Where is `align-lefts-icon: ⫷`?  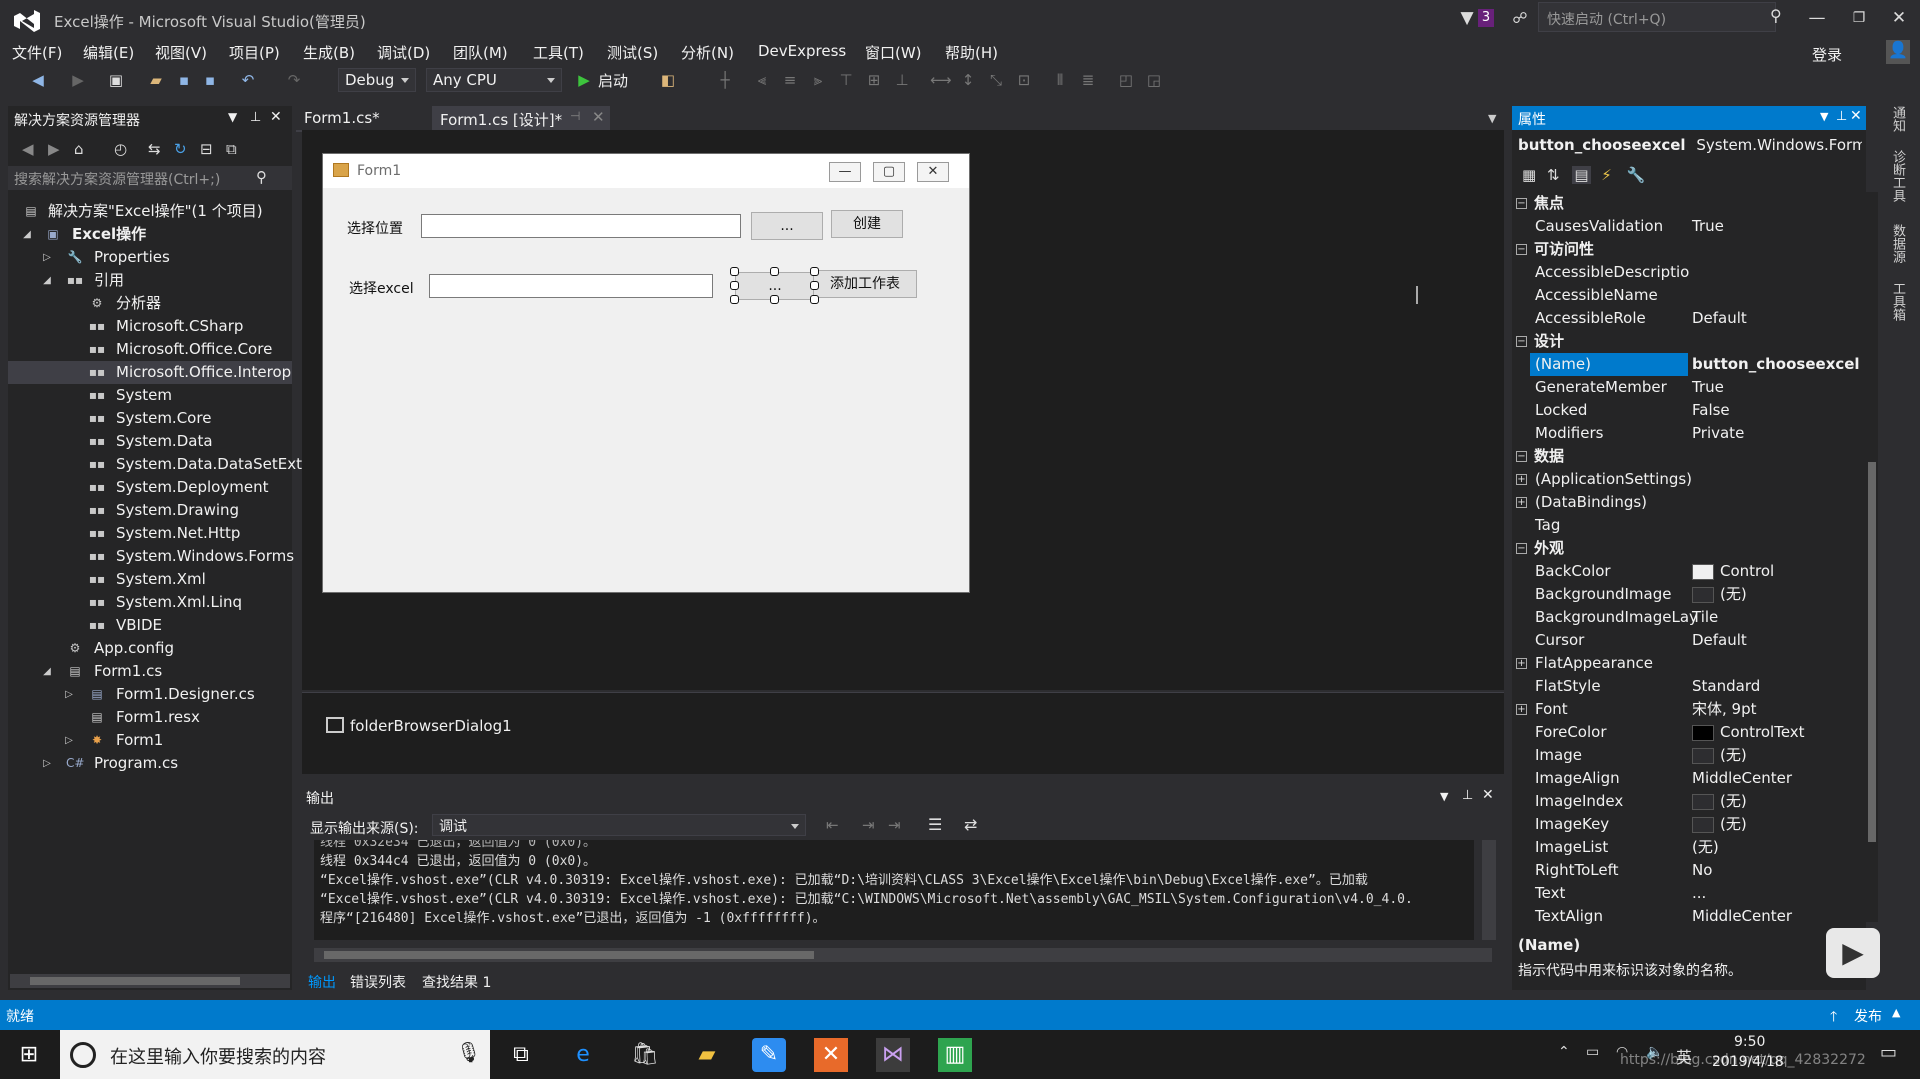
align-lefts-icon: ⫷ is located at coordinates (762, 80).